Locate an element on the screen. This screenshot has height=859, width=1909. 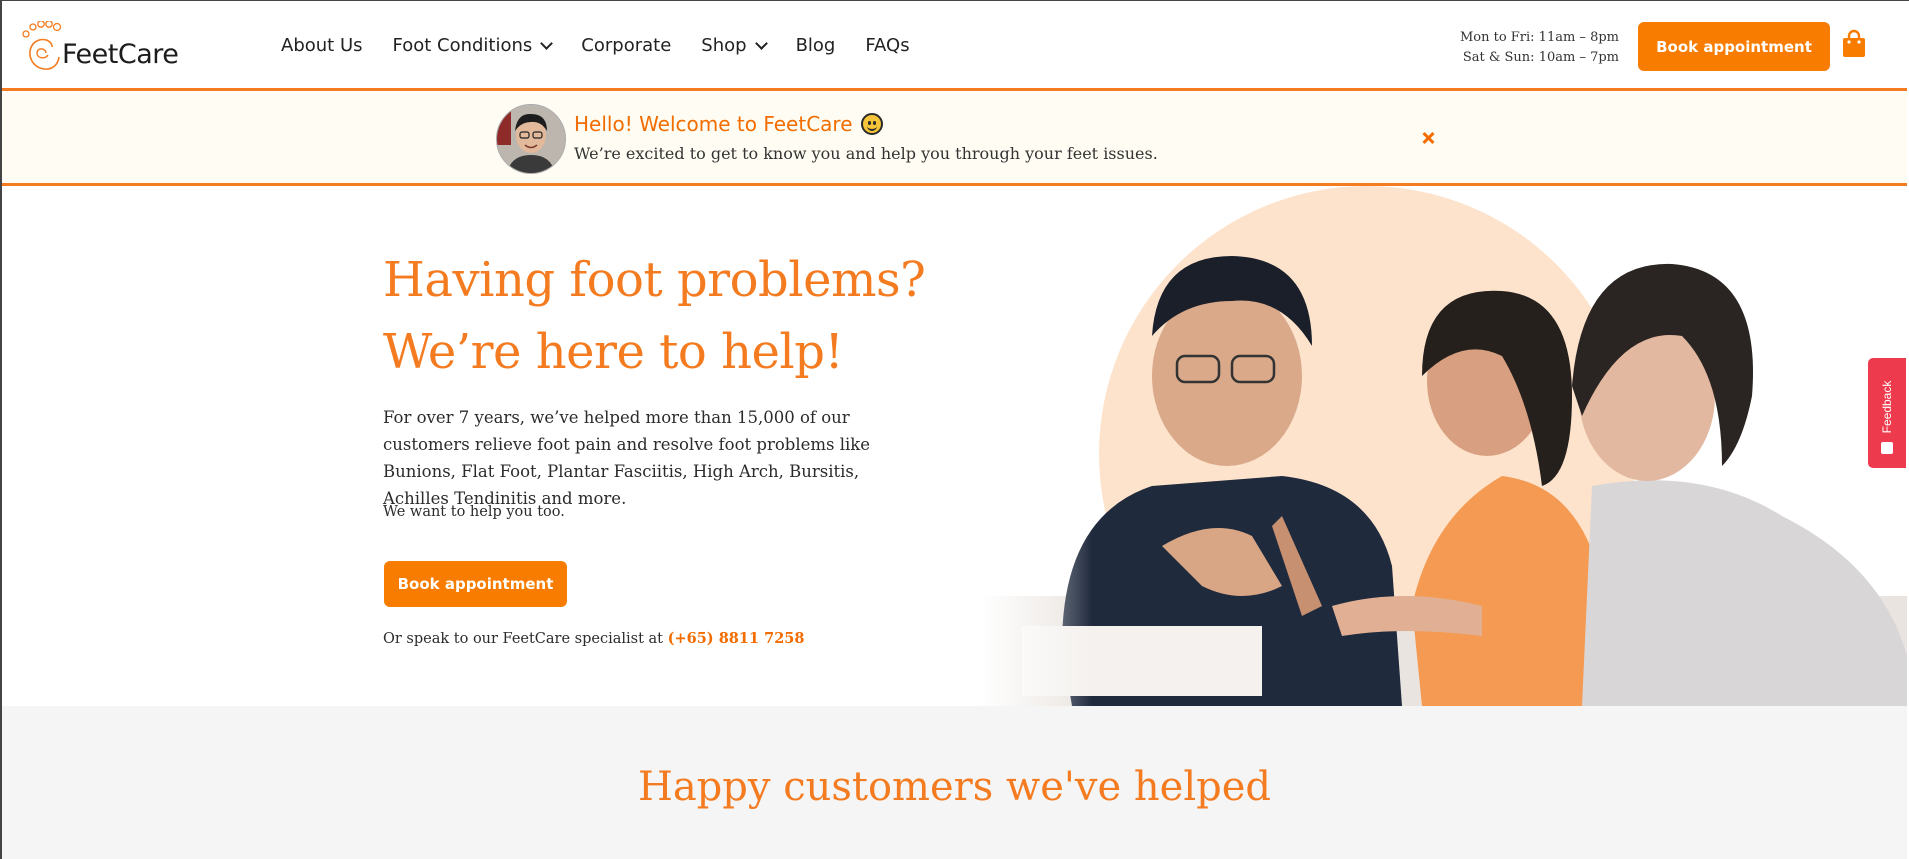
hero-heading-line1: Having foot problems? is located at coordinates (654, 280).